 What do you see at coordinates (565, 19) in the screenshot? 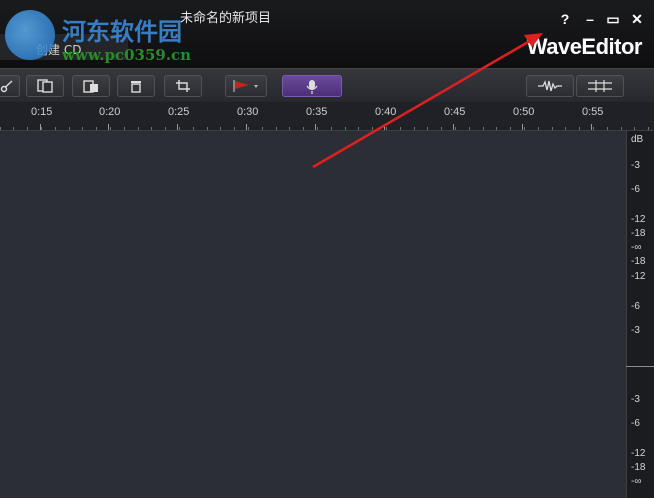
I see `help-button: ?` at bounding box center [565, 19].